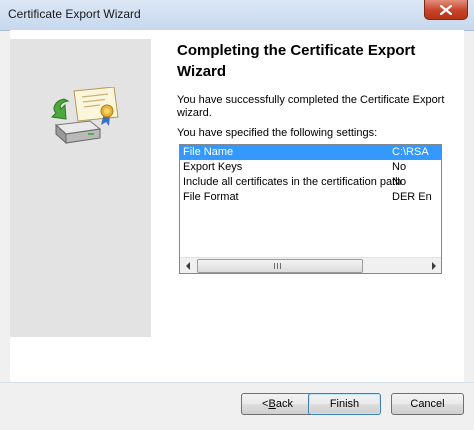  I want to click on list-item: Export Keys No, so click(310, 167).